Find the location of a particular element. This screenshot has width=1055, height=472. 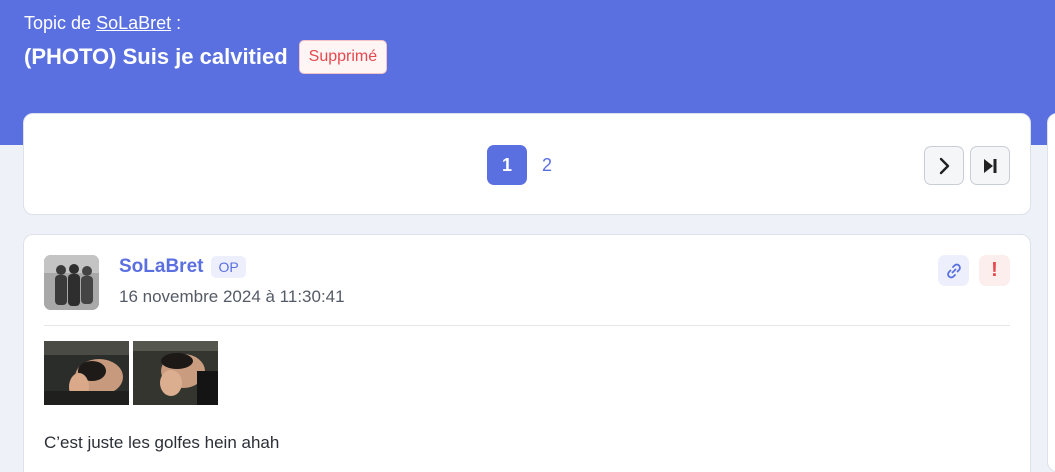

topic-prefix: Topic de is located at coordinates (58, 23).